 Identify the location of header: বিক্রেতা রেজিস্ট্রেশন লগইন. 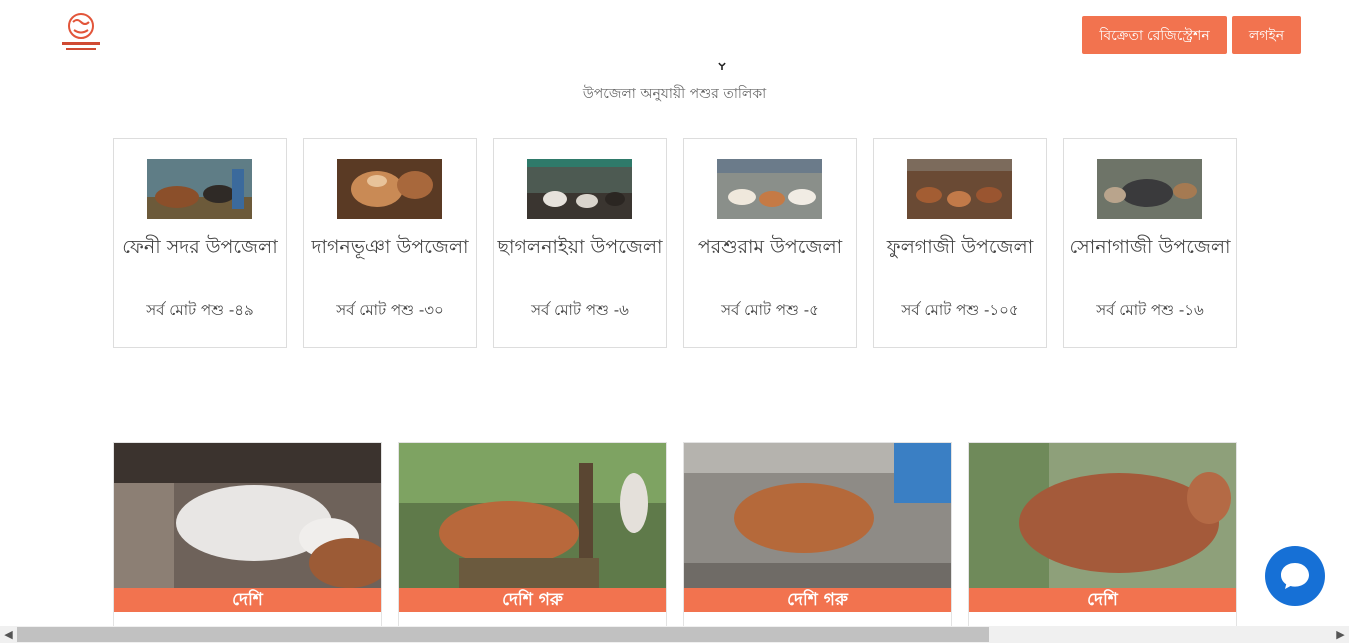
(674, 35).